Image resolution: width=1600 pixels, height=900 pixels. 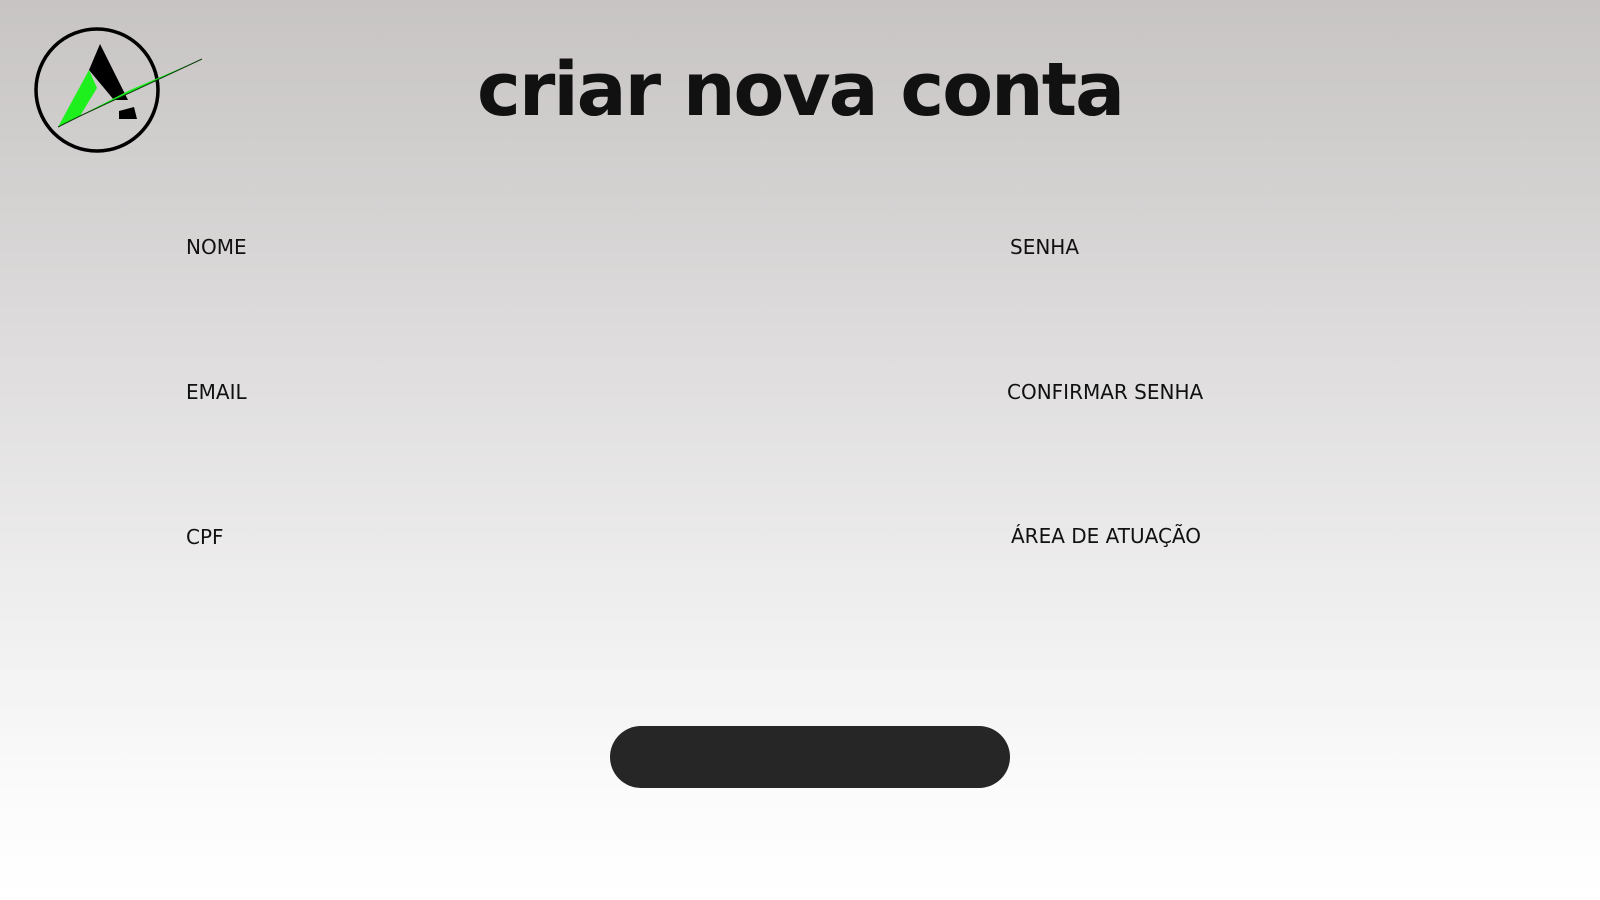 I want to click on cpf-input, so click(x=492, y=584).